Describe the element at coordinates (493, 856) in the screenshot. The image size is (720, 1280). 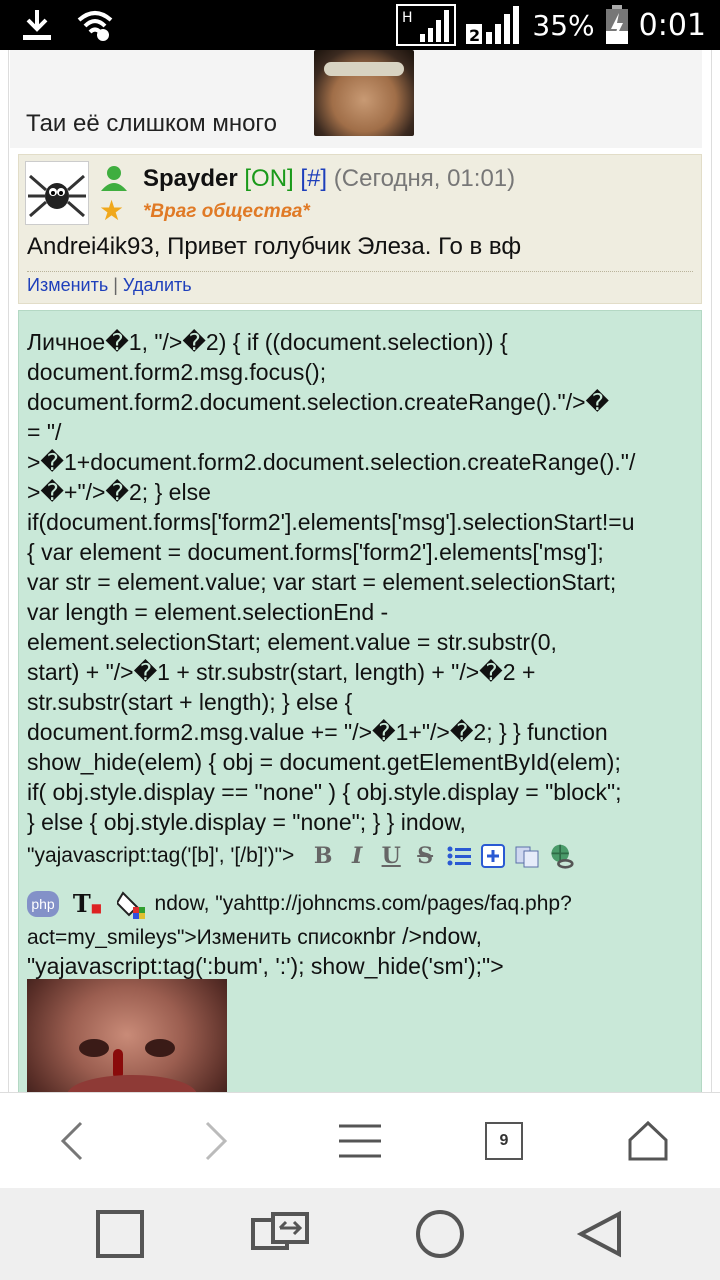
I see `expand-icon` at that location.